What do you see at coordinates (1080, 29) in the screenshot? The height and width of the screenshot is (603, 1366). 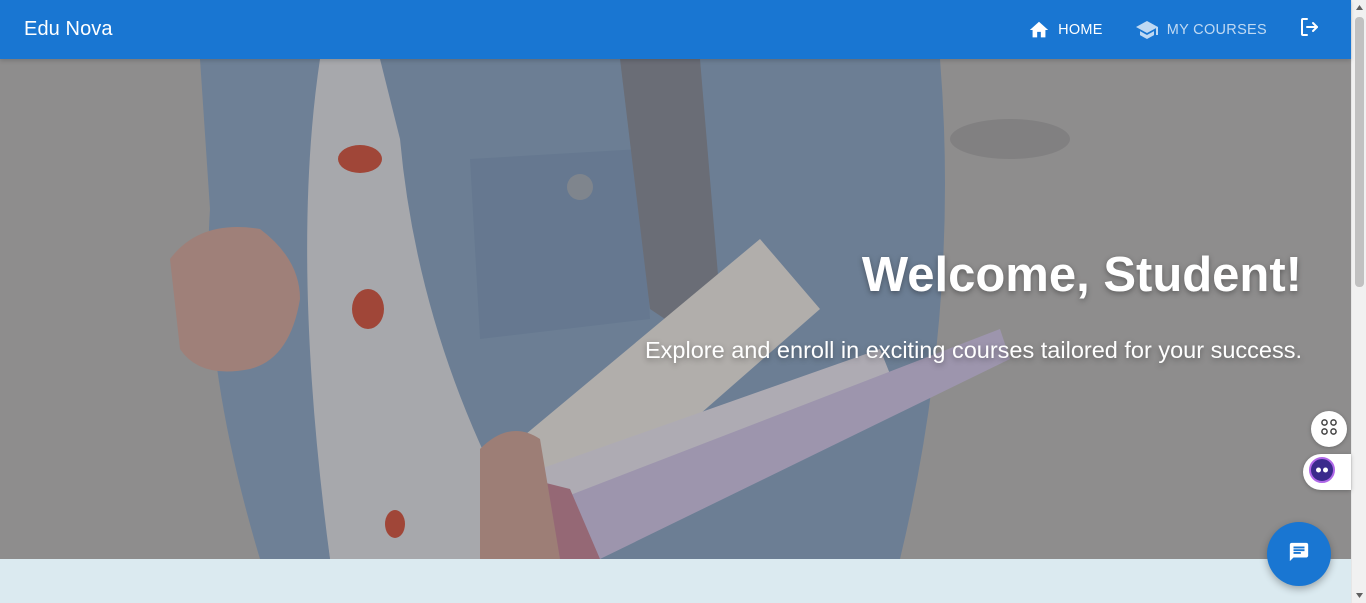 I see `nav-home-label: HOME` at bounding box center [1080, 29].